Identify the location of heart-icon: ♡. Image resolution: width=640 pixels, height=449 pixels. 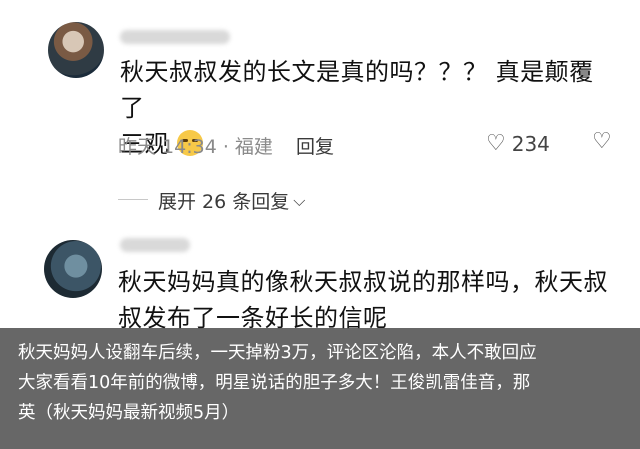
(496, 143).